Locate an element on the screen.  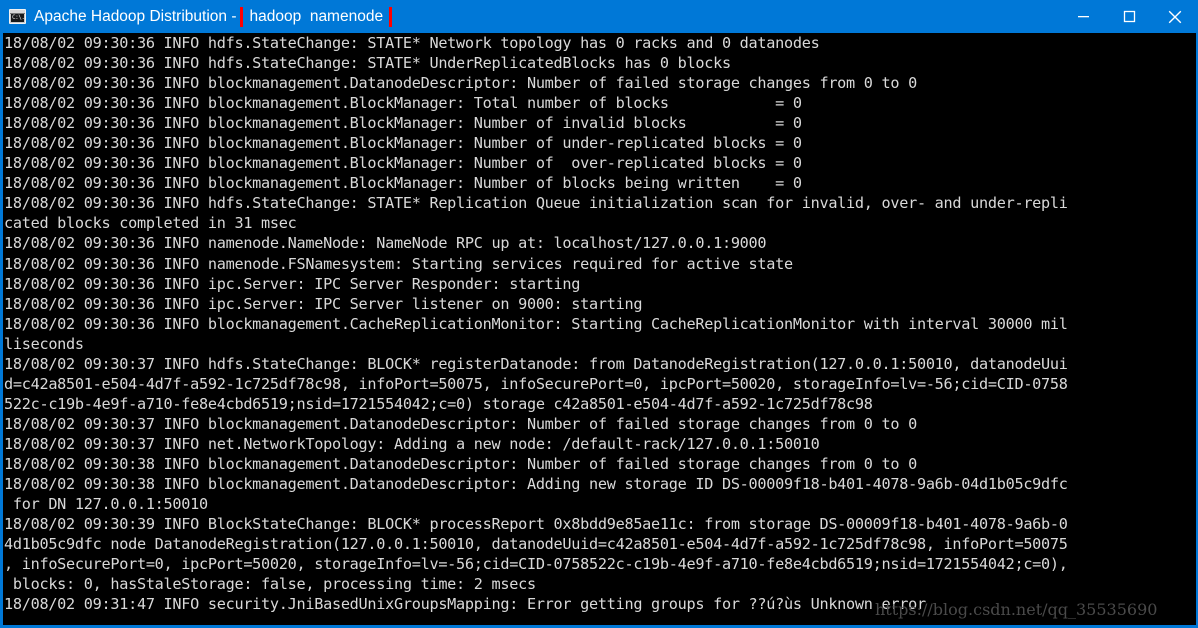
close-button is located at coordinates (1174, 16).